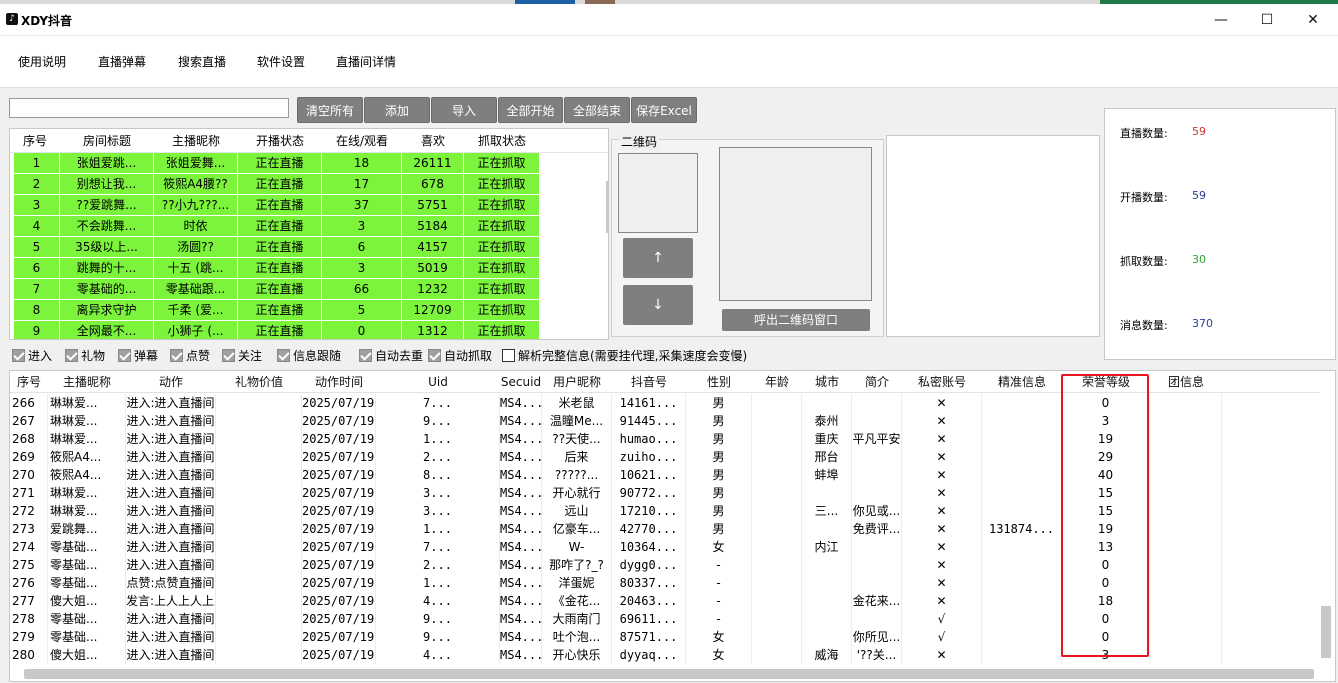  What do you see at coordinates (138, 355) in the screenshot?
I see `filter-checkbox: 弹幕` at bounding box center [138, 355].